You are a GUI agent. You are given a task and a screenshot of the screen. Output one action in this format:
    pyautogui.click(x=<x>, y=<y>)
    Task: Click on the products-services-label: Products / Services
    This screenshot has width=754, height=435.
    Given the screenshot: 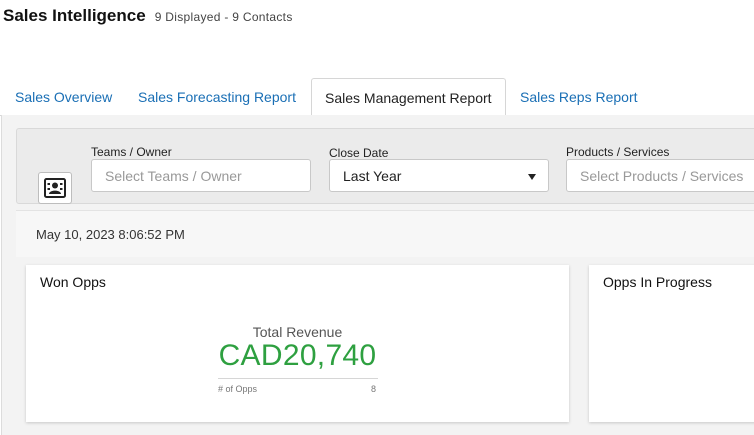 What is the action you would take?
    pyautogui.click(x=618, y=152)
    